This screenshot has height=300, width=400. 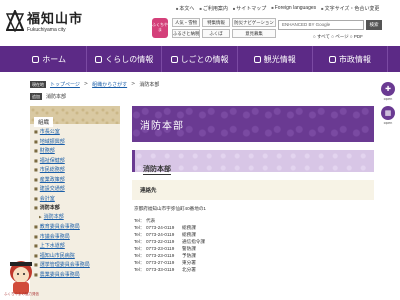 What do you see at coordinates (164, 269) in the screenshot?
I see `phone-number: 0773-33-0119` at bounding box center [164, 269].